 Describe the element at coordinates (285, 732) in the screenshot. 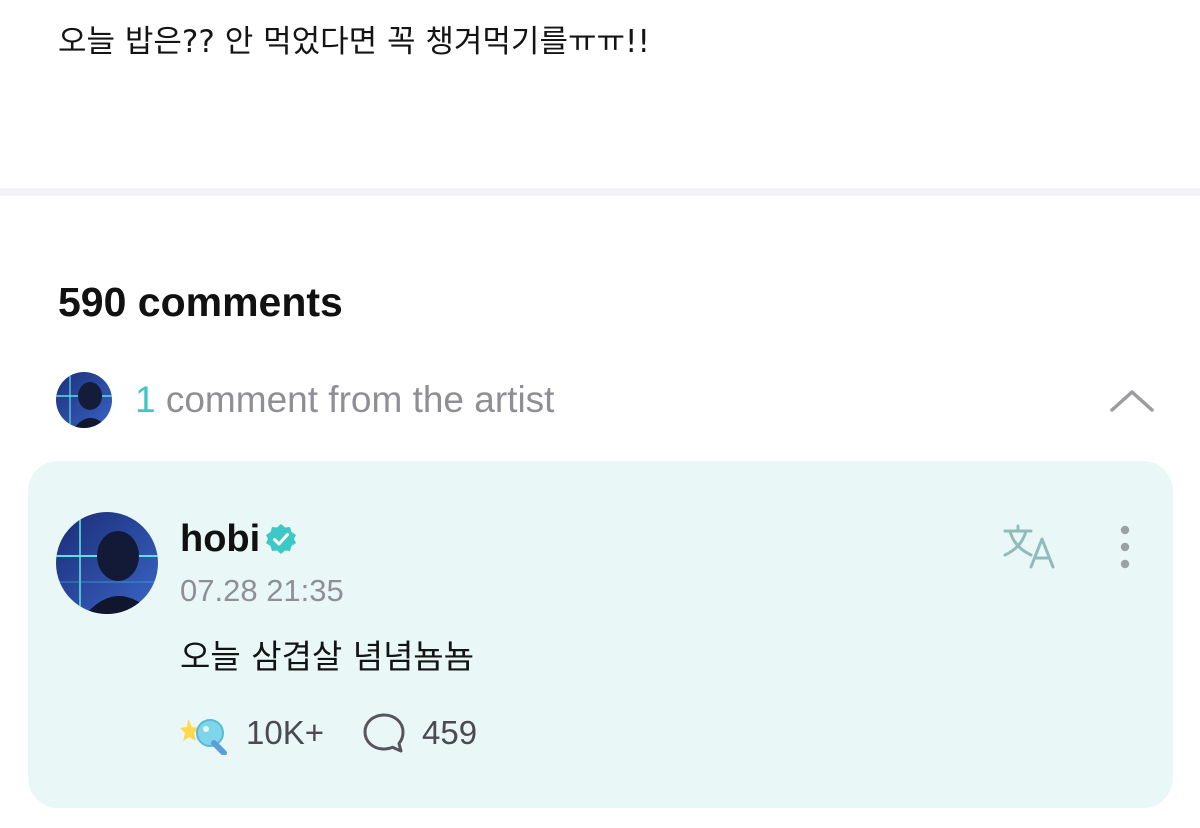

I see `like-count: 10K+` at that location.